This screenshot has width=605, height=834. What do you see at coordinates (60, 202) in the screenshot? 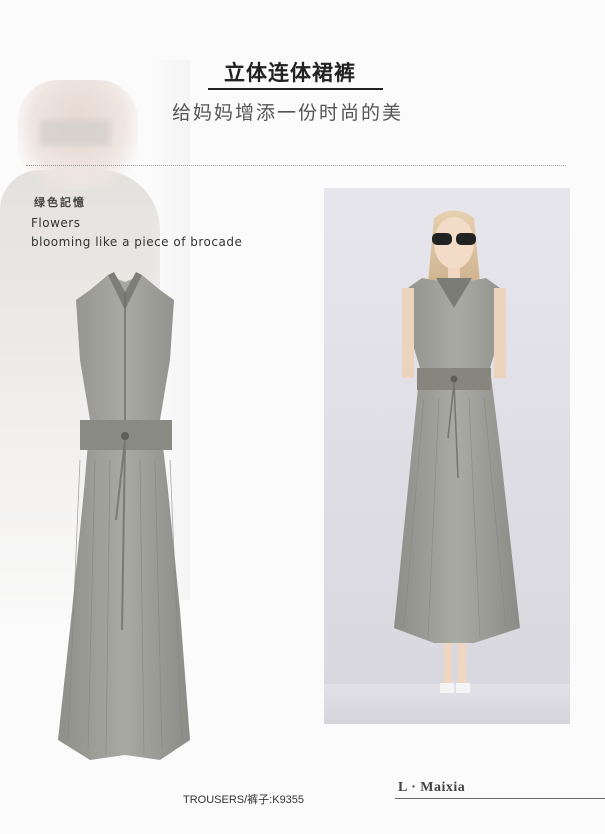
I see `tagline-chinese: 绿色記憶` at bounding box center [60, 202].